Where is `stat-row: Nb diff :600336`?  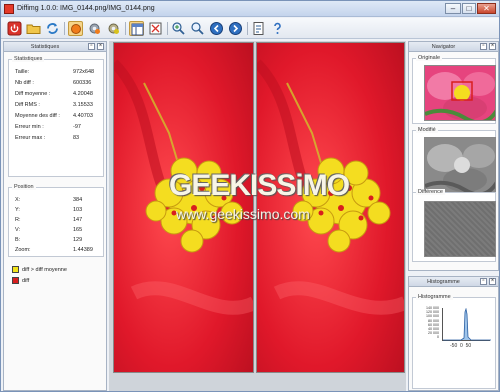 stat-row: Nb diff :600336 is located at coordinates (53, 83).